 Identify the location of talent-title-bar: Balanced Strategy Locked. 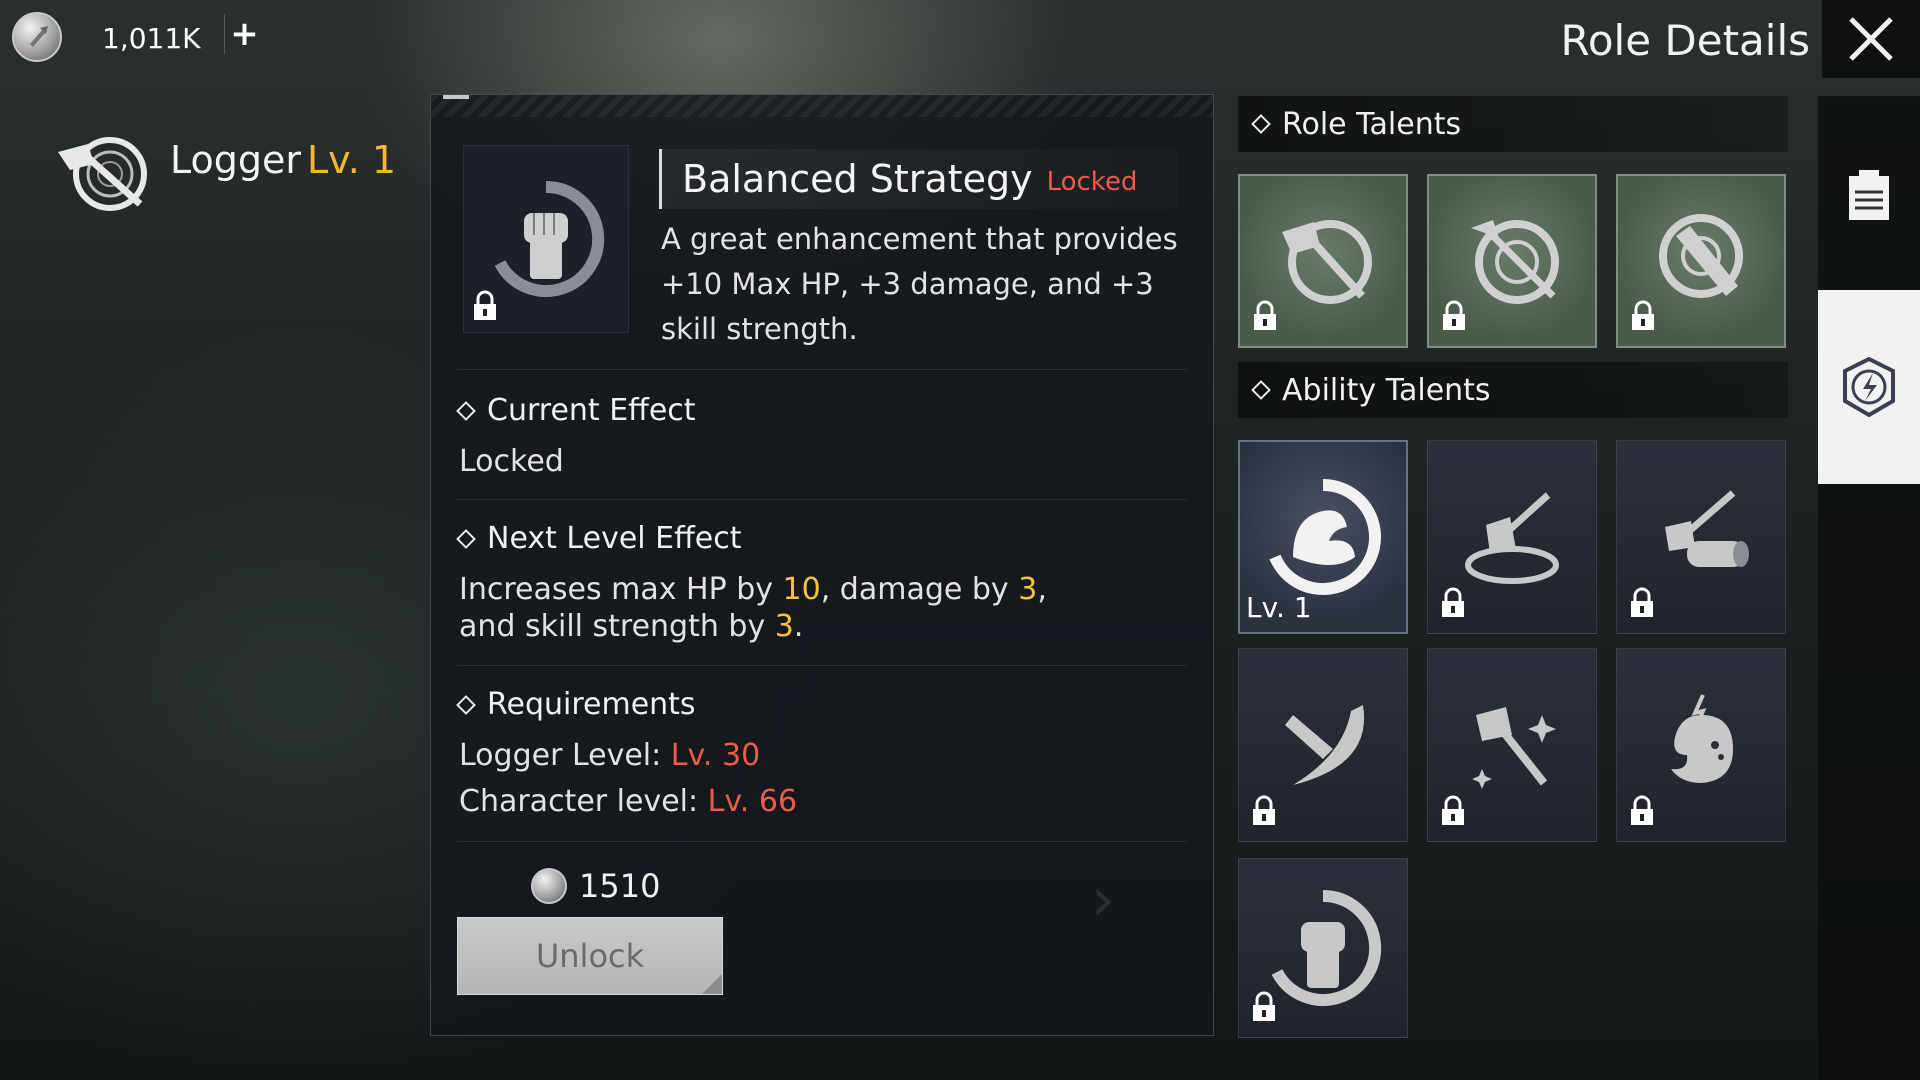
(919, 179).